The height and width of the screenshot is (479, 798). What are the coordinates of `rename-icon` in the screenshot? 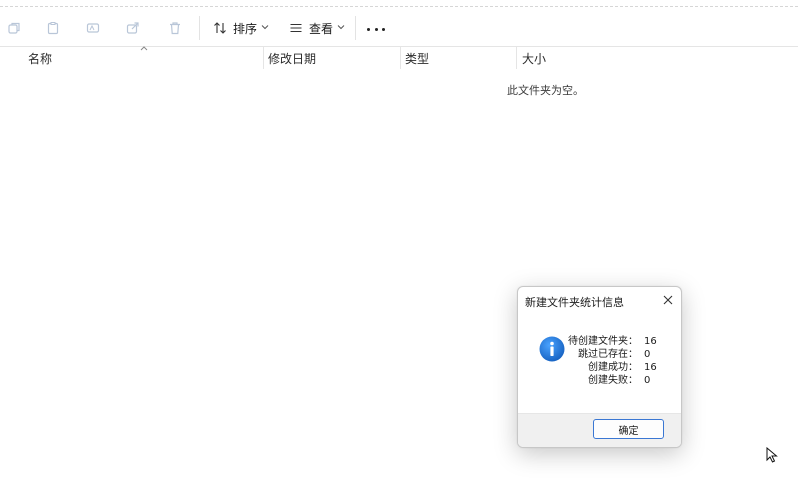 It's located at (93, 28).